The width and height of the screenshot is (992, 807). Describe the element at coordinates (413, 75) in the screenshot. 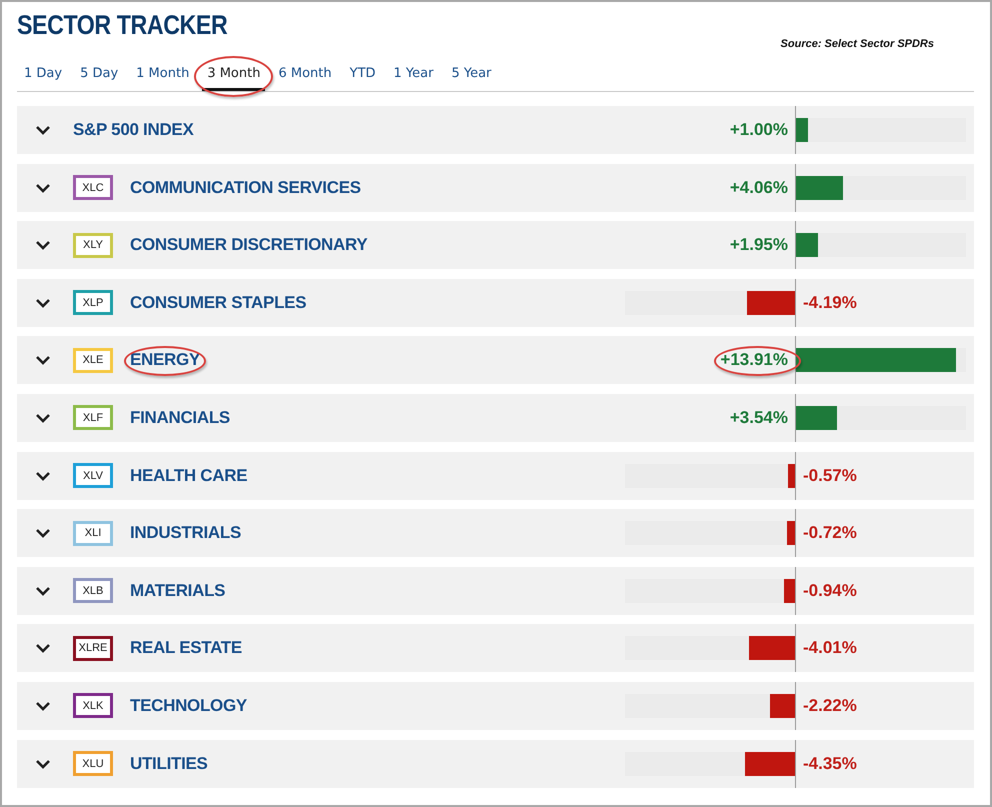

I see `period-tab: 1 Year` at that location.